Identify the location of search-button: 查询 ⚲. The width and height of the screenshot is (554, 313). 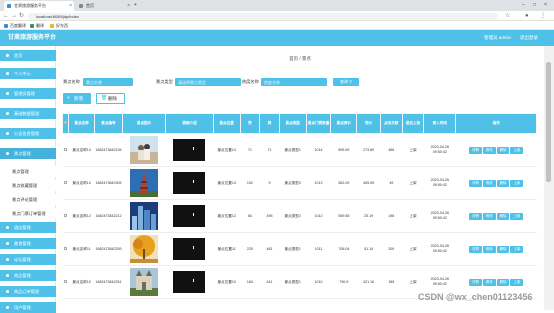
(346, 82).